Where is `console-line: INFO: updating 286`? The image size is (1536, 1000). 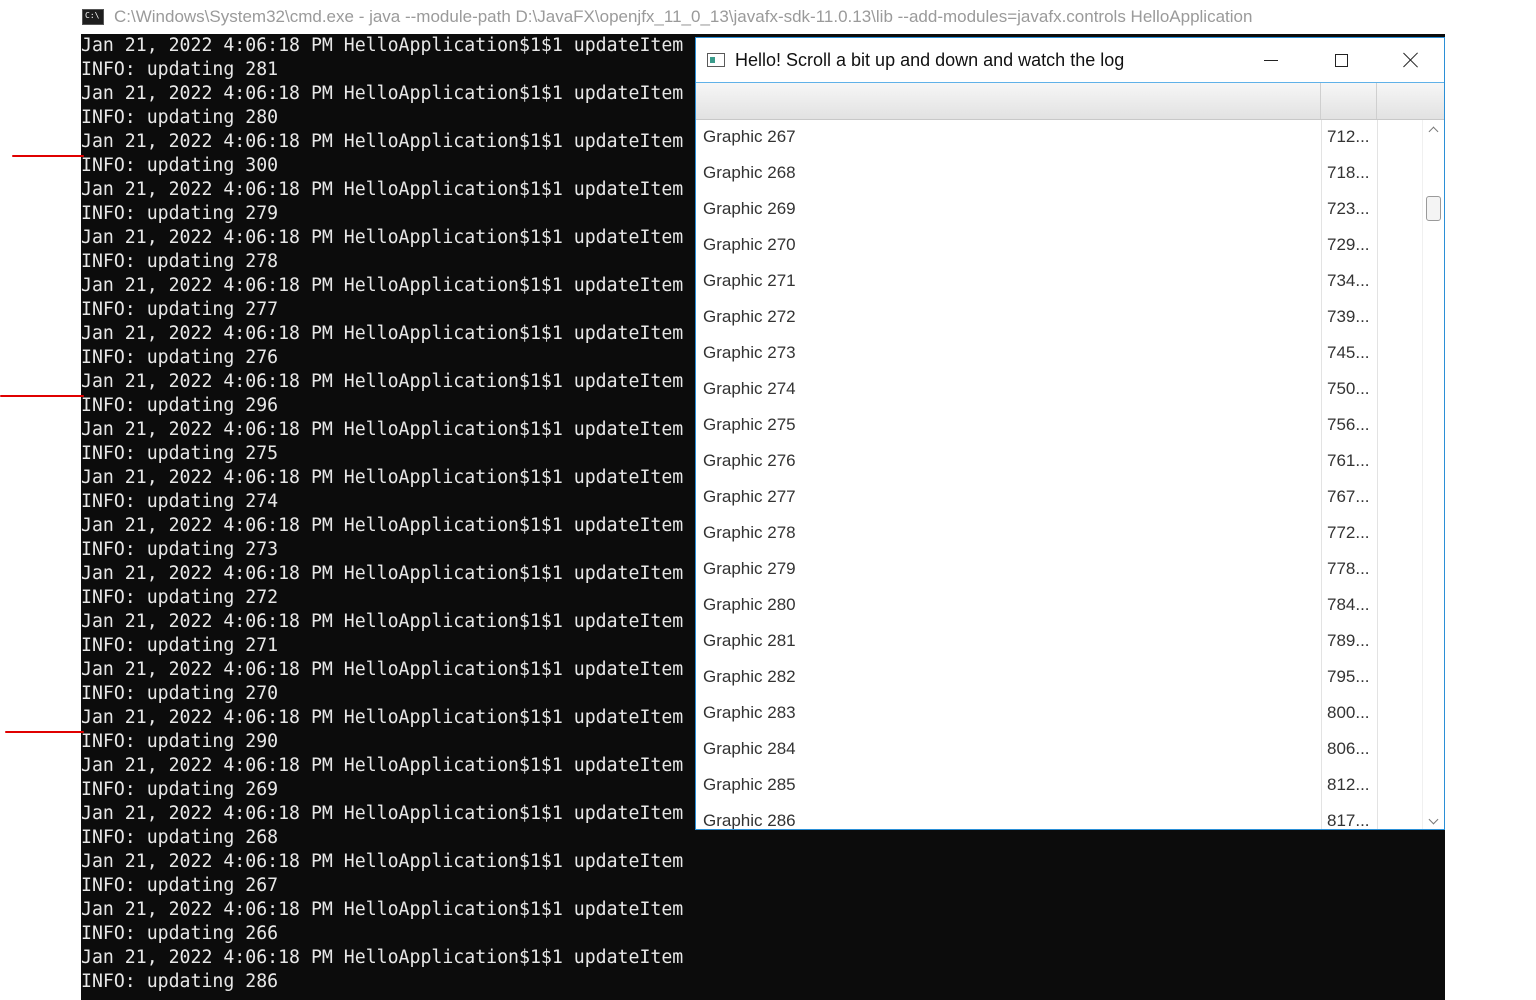 console-line: INFO: updating 286 is located at coordinates (180, 981).